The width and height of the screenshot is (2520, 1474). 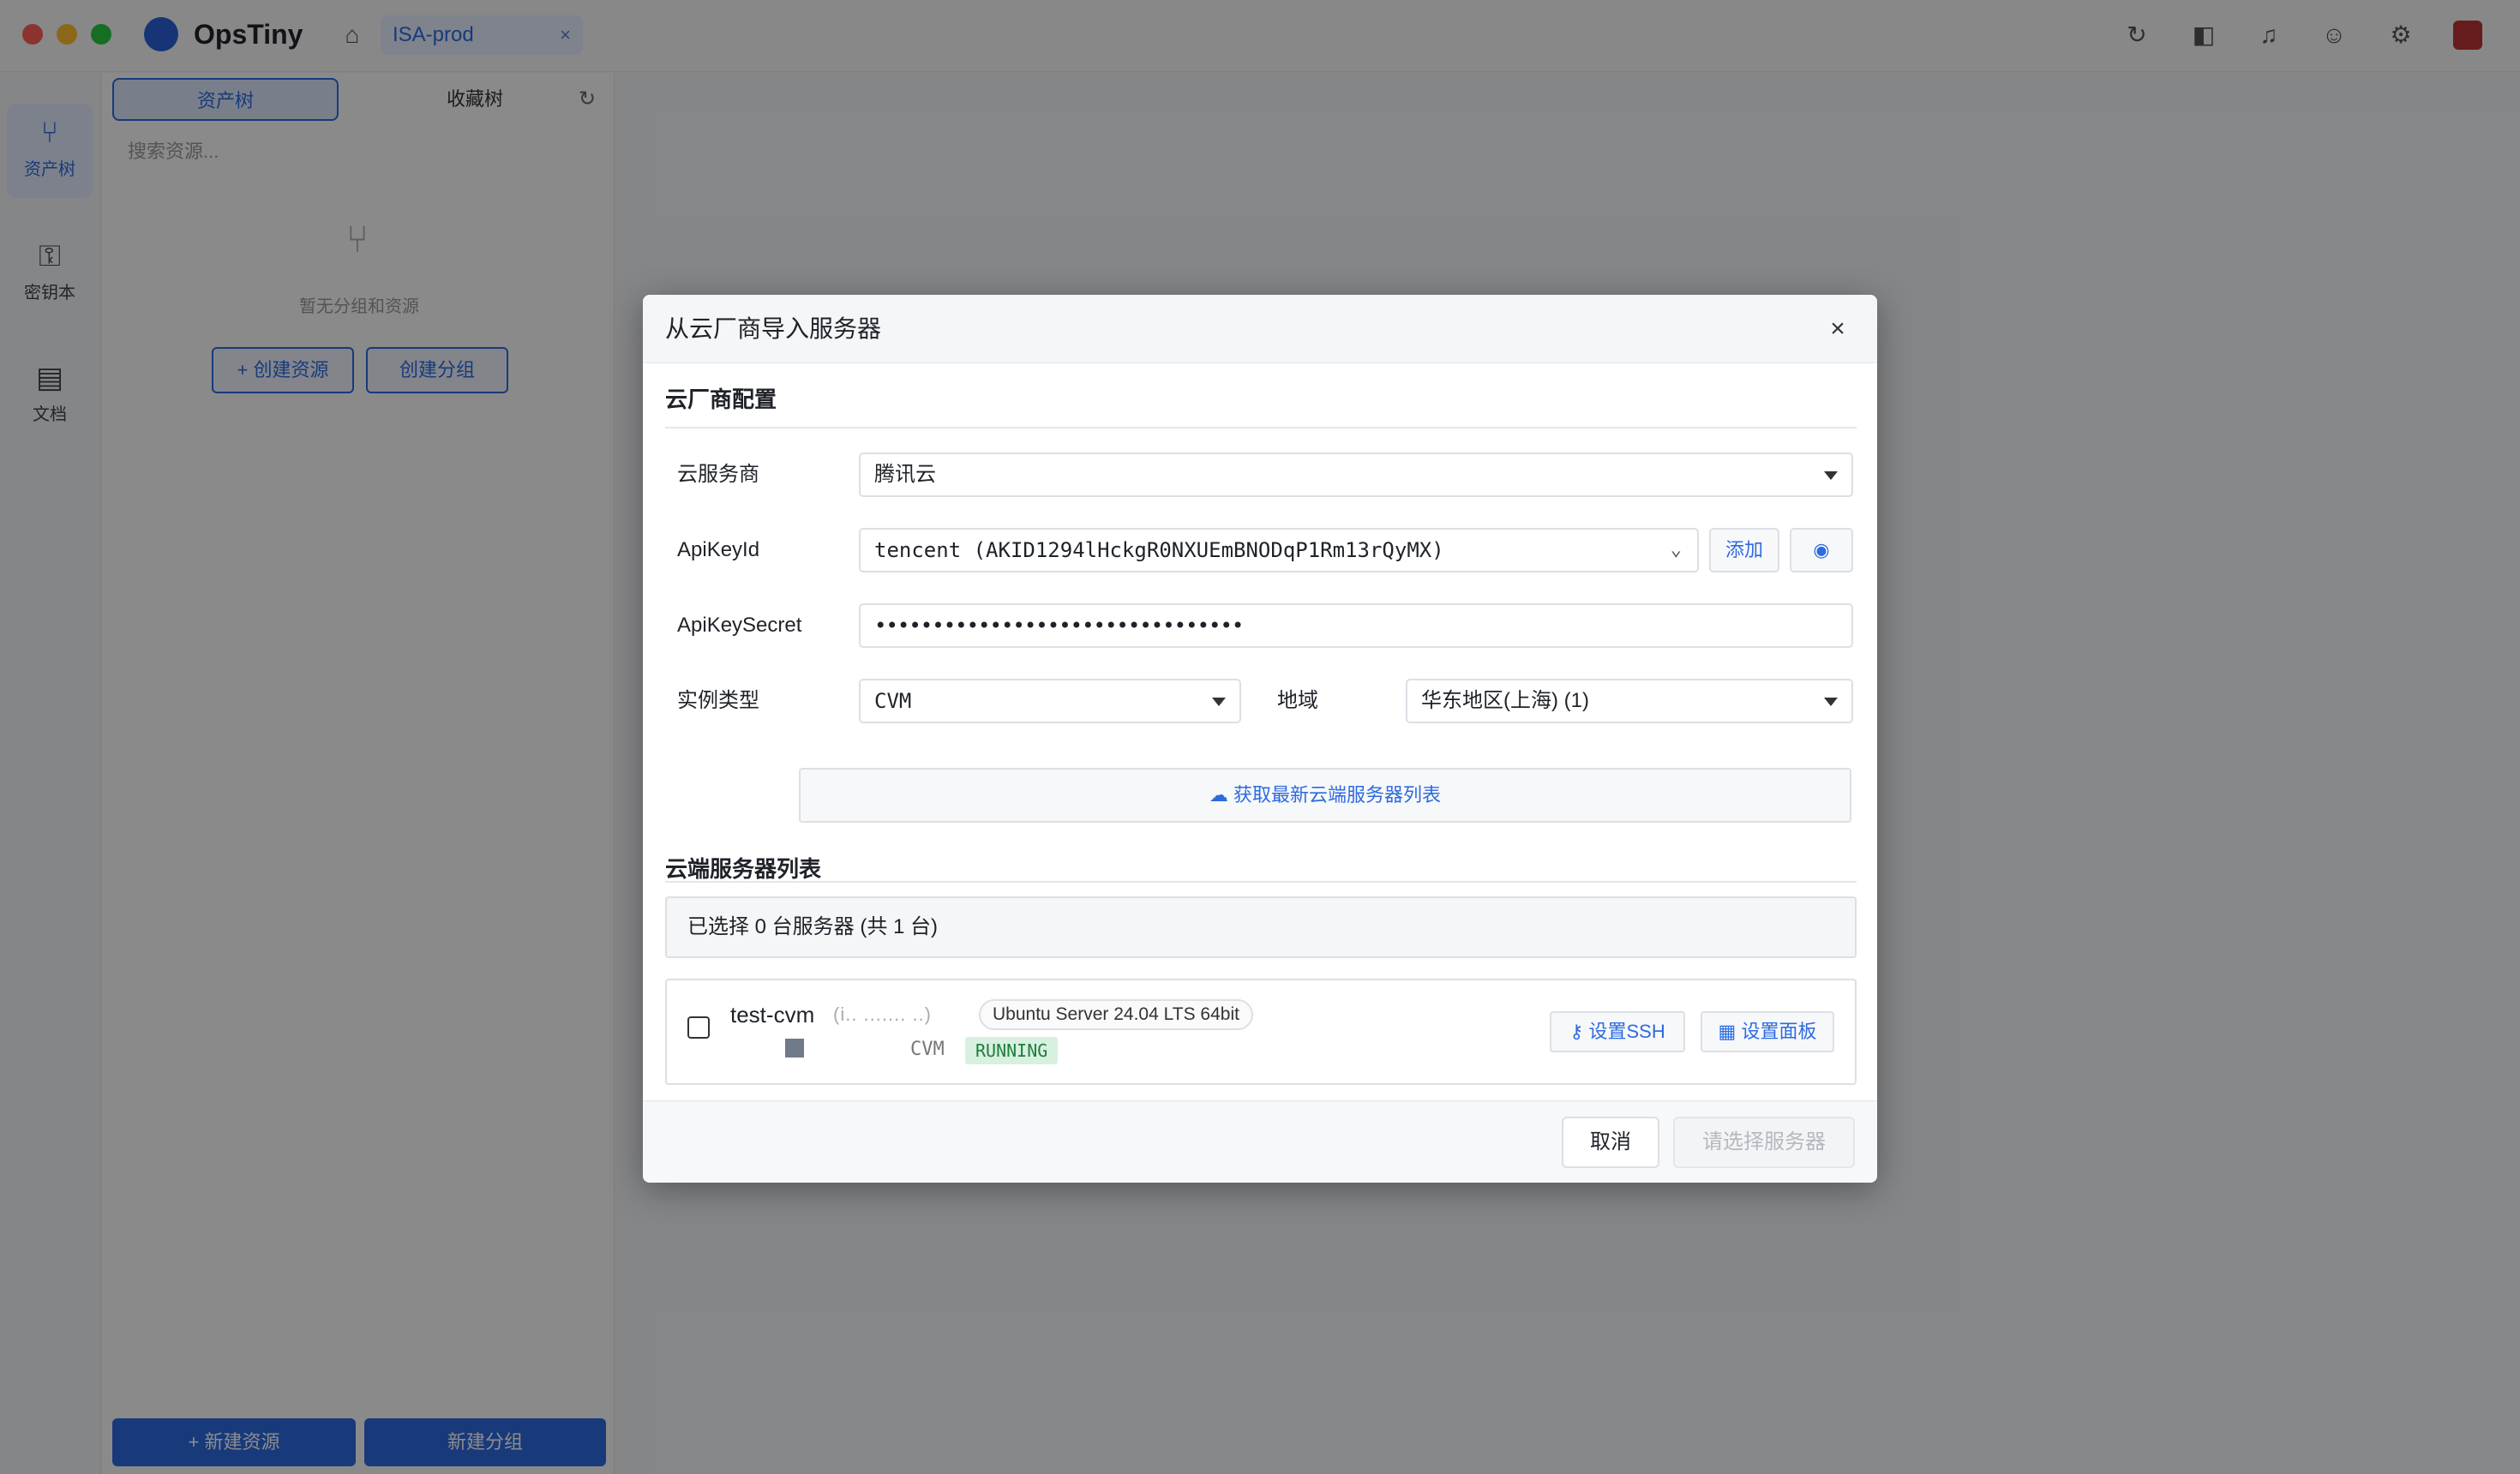 I want to click on server-name: test-cvm, so click(x=772, y=1015).